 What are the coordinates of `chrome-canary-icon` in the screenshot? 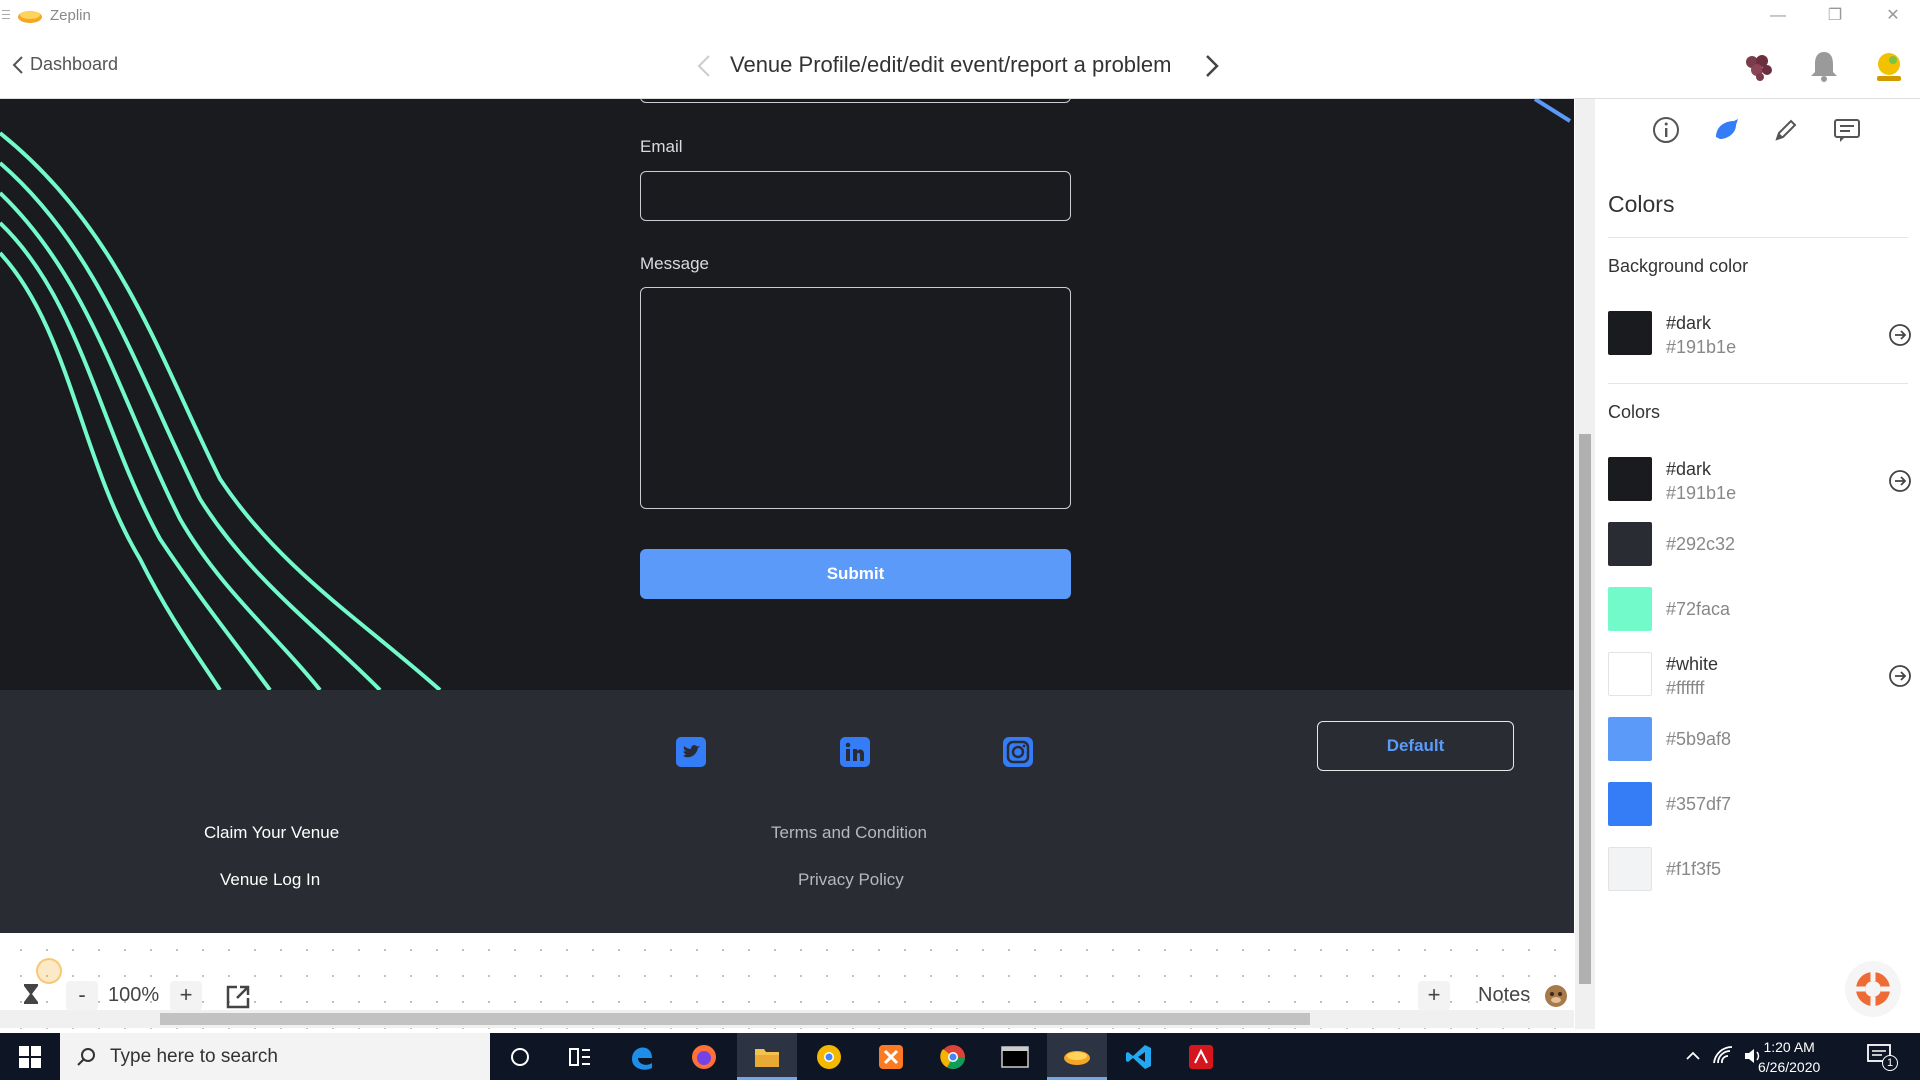 It's located at (829, 1056).